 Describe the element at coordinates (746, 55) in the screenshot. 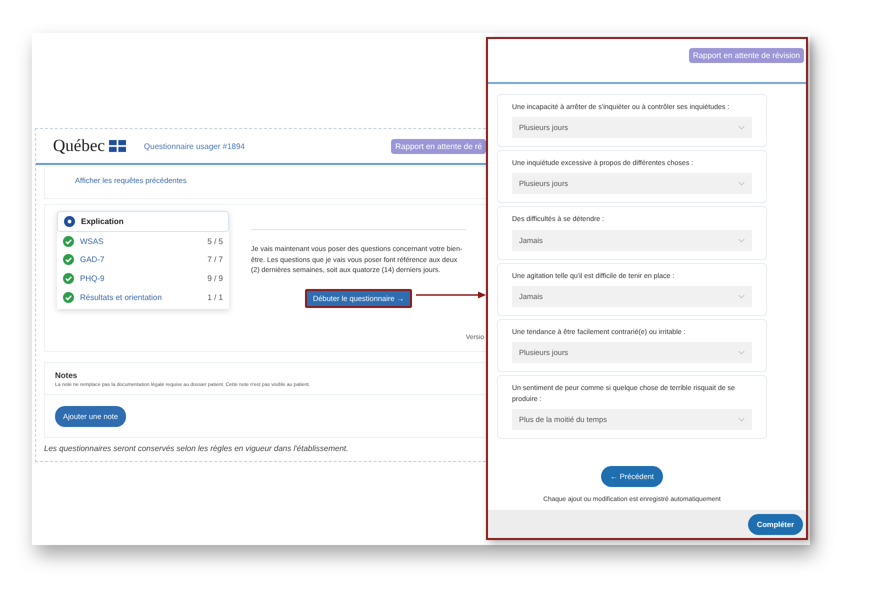

I see `status-badge: Rapport en attente de révision` at that location.